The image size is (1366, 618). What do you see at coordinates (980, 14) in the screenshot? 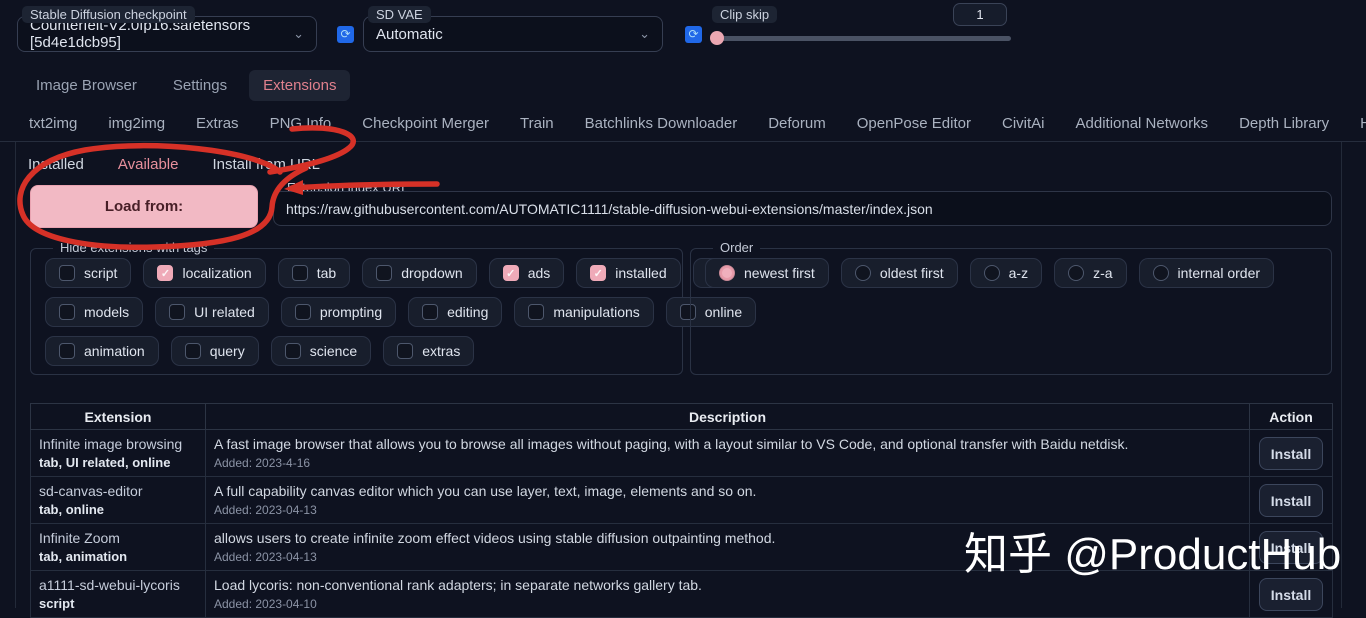
I see `clip-skip-number-input: 1` at bounding box center [980, 14].